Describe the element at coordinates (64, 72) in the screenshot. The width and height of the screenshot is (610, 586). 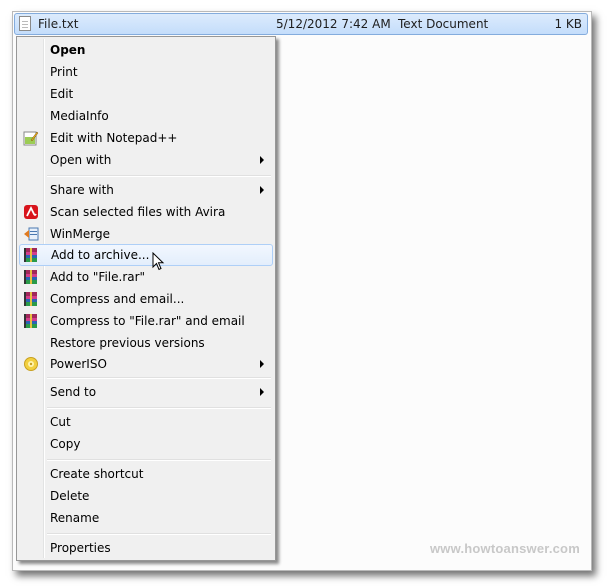
I see `menu-item-label: Print` at that location.